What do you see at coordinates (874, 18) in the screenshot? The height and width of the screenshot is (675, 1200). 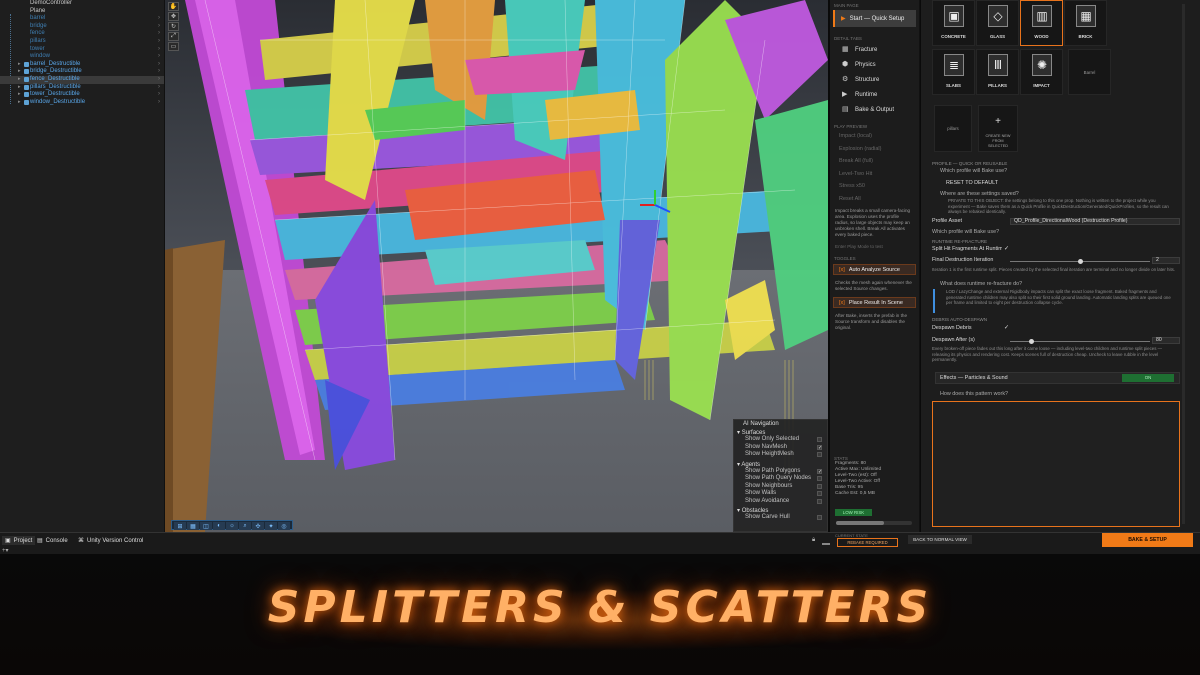 I see `start-quick-setup-button: ▶ Start — Quick Setup` at bounding box center [874, 18].